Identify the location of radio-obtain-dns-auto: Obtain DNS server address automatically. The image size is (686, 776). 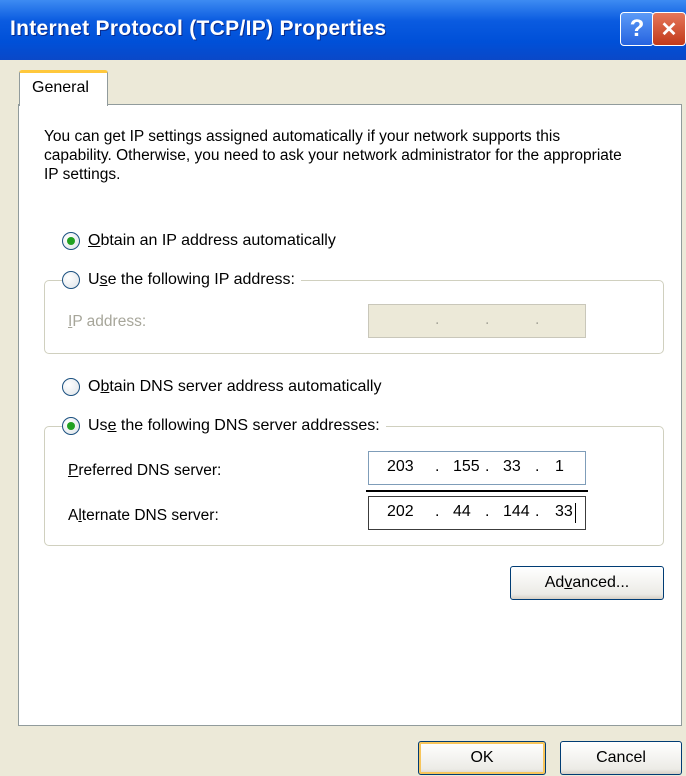
(225, 387).